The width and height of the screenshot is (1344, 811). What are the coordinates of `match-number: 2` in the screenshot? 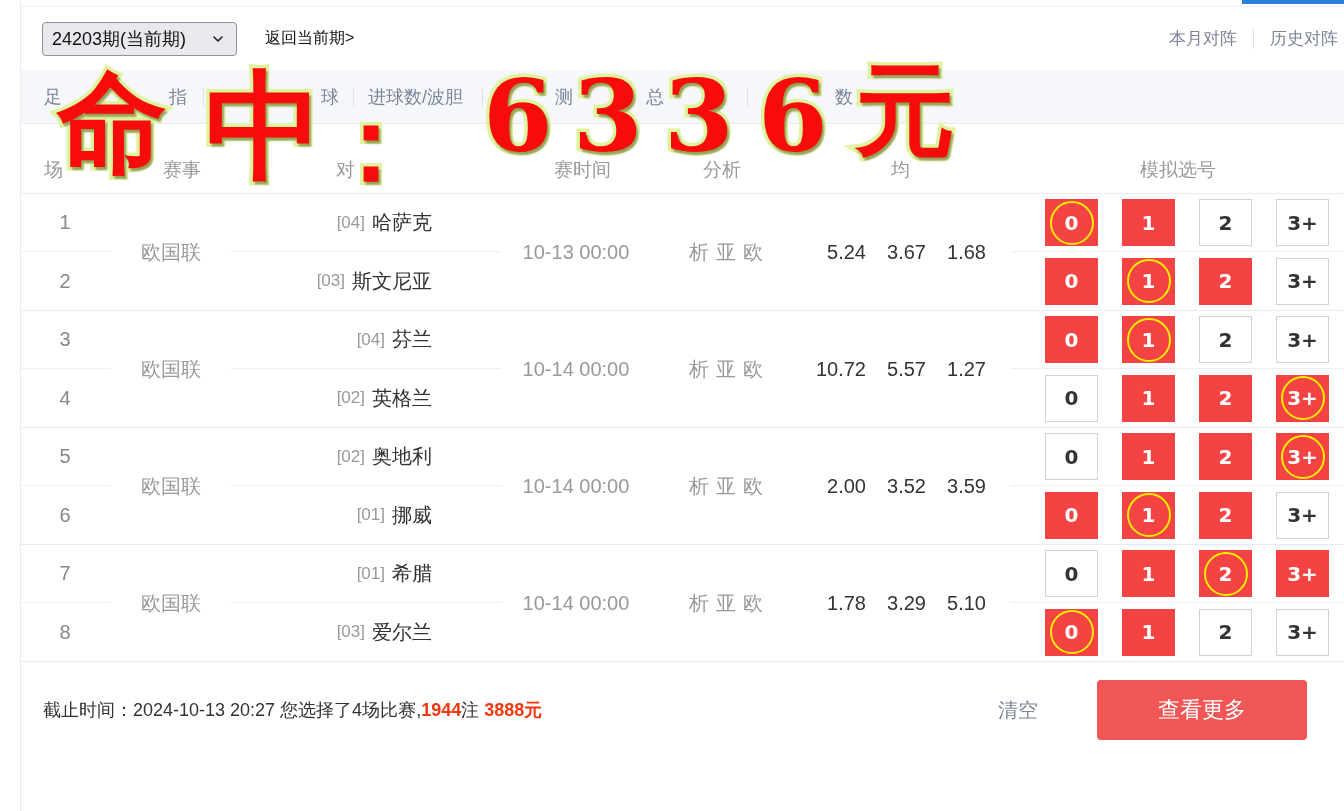 It's located at (65, 281).